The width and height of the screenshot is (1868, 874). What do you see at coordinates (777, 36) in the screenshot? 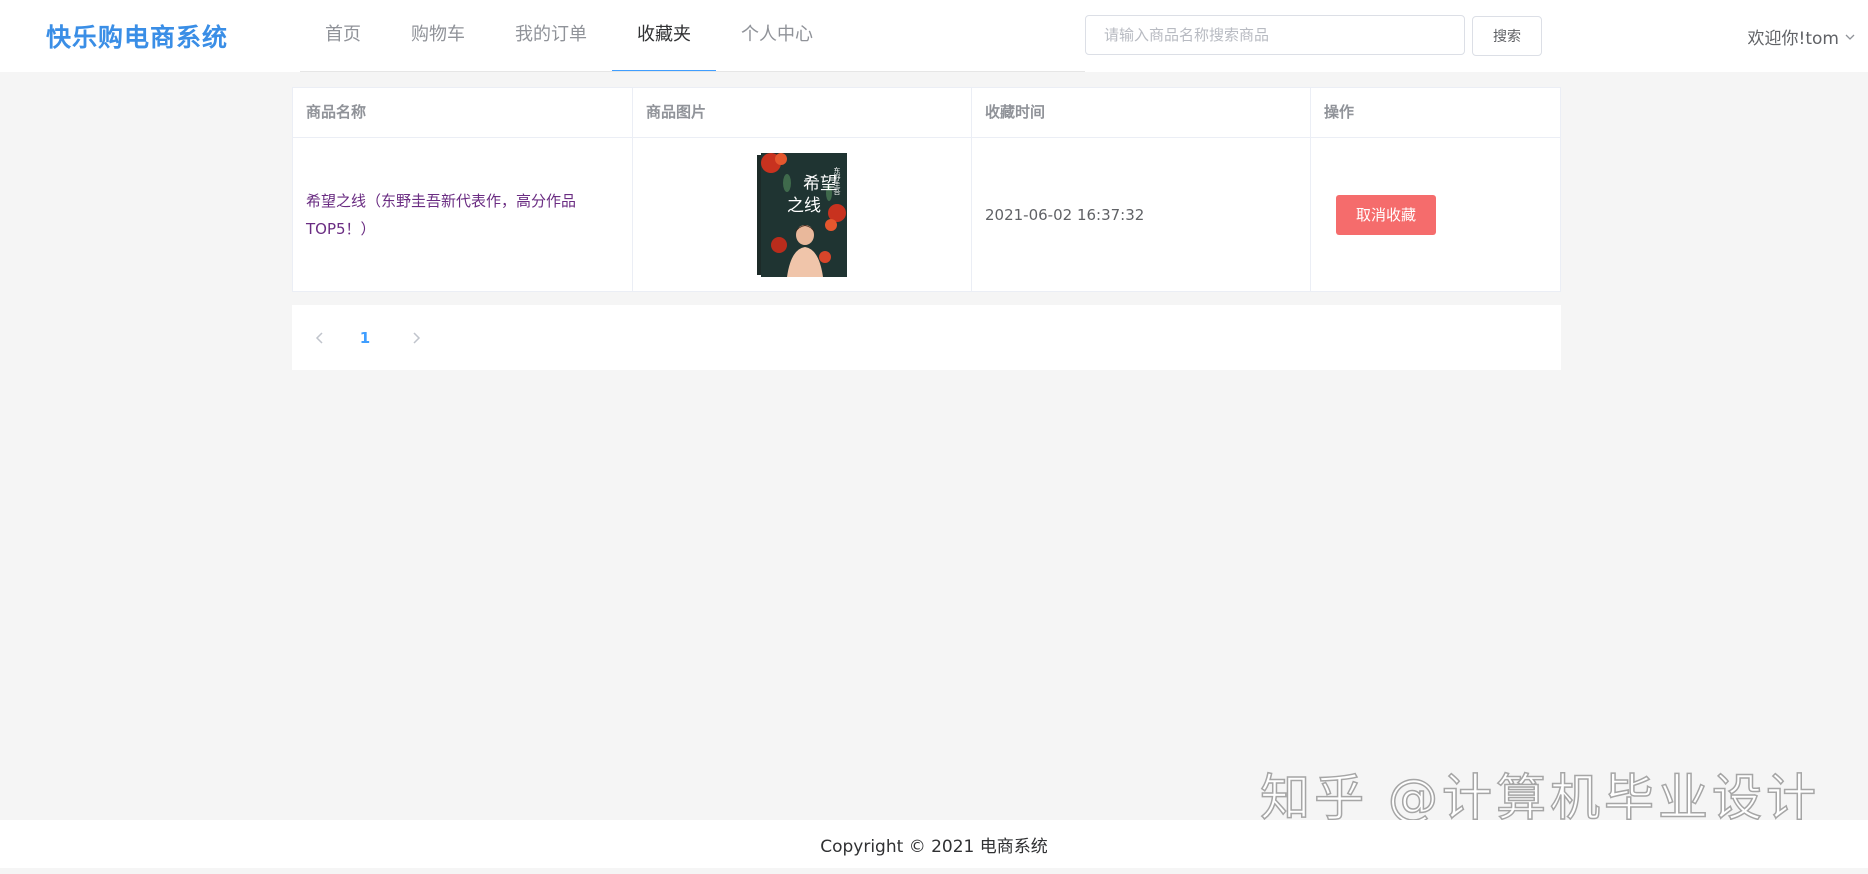
I see `nav-item-profile: 个人中心` at bounding box center [777, 36].